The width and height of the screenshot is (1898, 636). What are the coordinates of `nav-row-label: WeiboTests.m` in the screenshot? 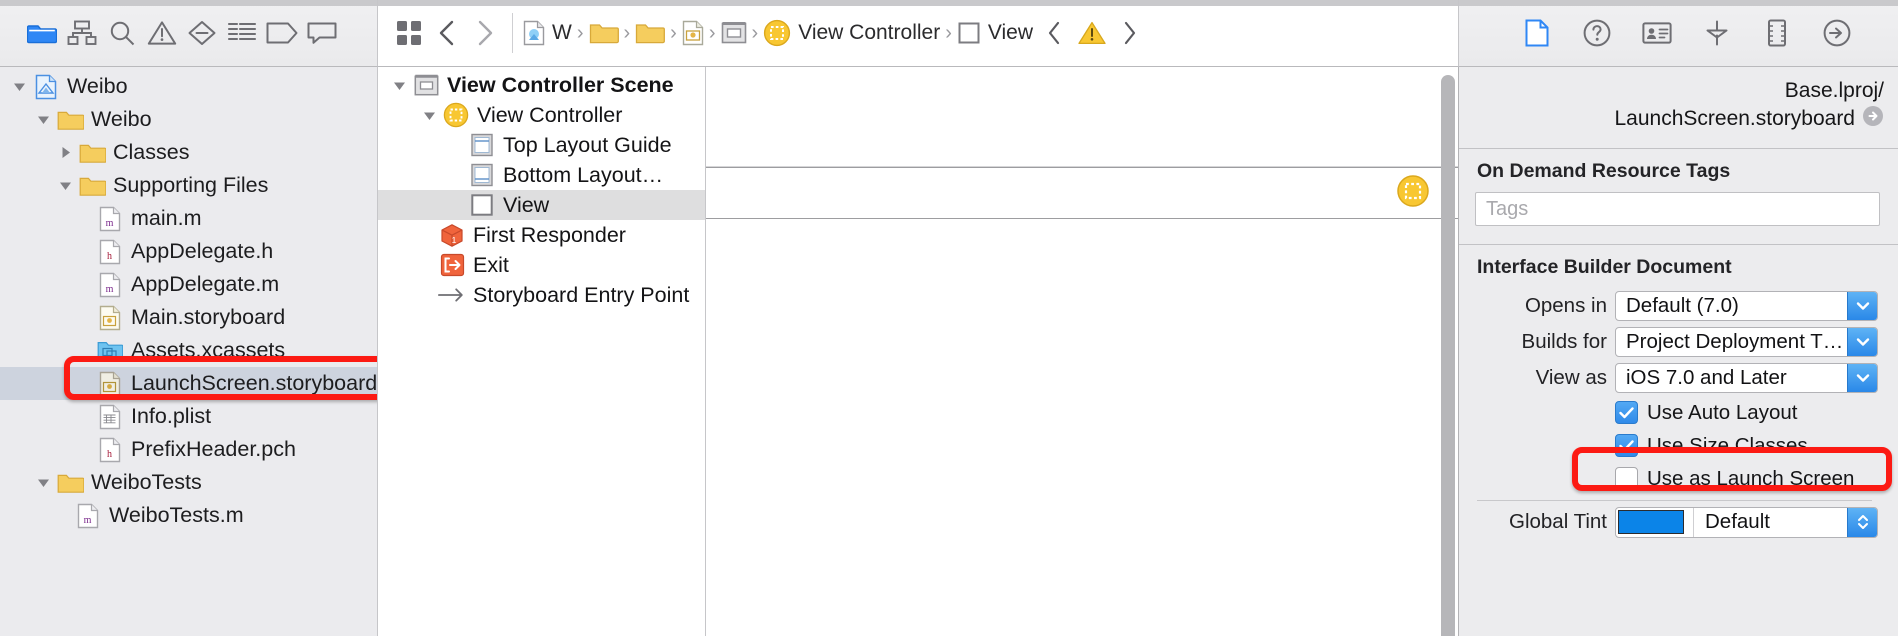 It's located at (176, 514).